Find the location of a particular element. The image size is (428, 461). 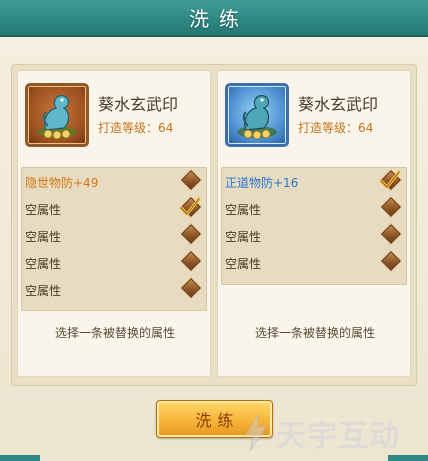

attribute-list: 正道物防+16 空属性 空属性 空属性 is located at coordinates (314, 226).